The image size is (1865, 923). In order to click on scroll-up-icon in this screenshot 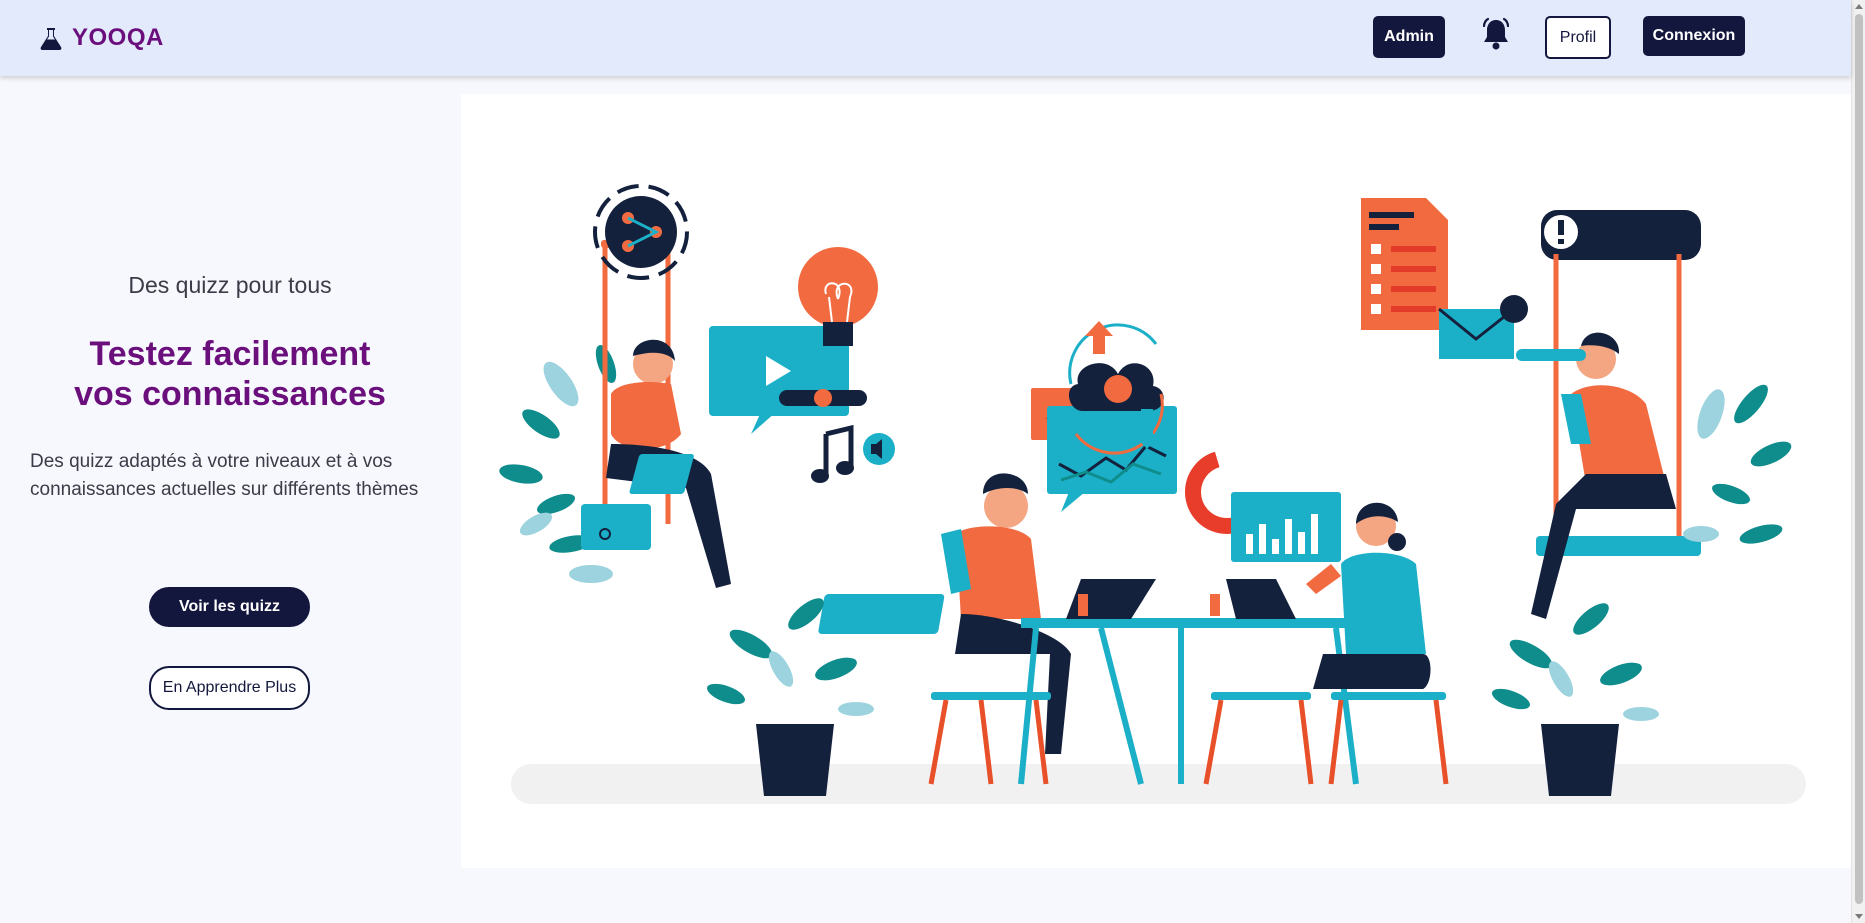, I will do `click(1859, 6)`.